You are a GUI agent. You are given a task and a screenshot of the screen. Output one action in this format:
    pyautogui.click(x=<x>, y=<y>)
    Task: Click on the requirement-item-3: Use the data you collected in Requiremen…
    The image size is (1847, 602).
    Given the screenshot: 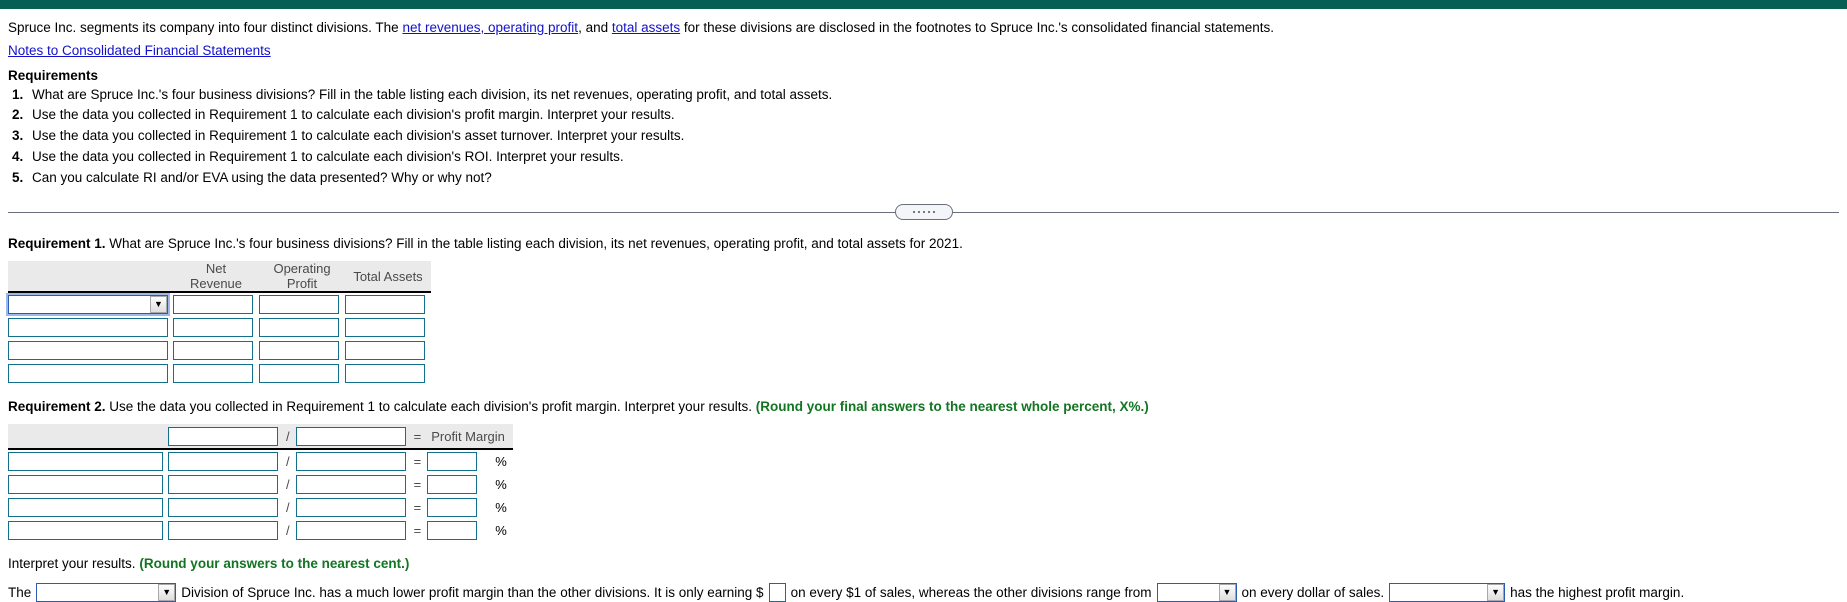 What is the action you would take?
    pyautogui.click(x=348, y=136)
    